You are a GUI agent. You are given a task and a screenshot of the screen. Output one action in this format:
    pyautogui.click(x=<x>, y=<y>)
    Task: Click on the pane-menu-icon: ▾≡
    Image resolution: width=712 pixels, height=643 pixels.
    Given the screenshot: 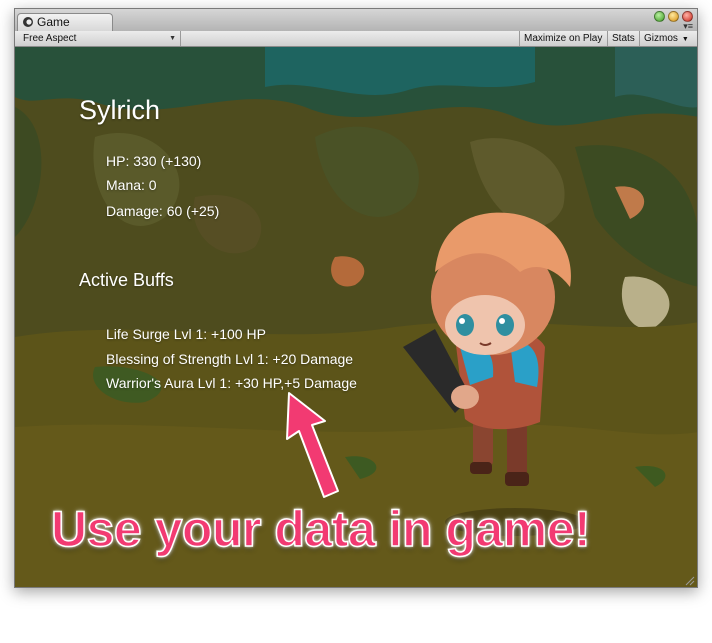 What is the action you would take?
    pyautogui.click(x=688, y=26)
    